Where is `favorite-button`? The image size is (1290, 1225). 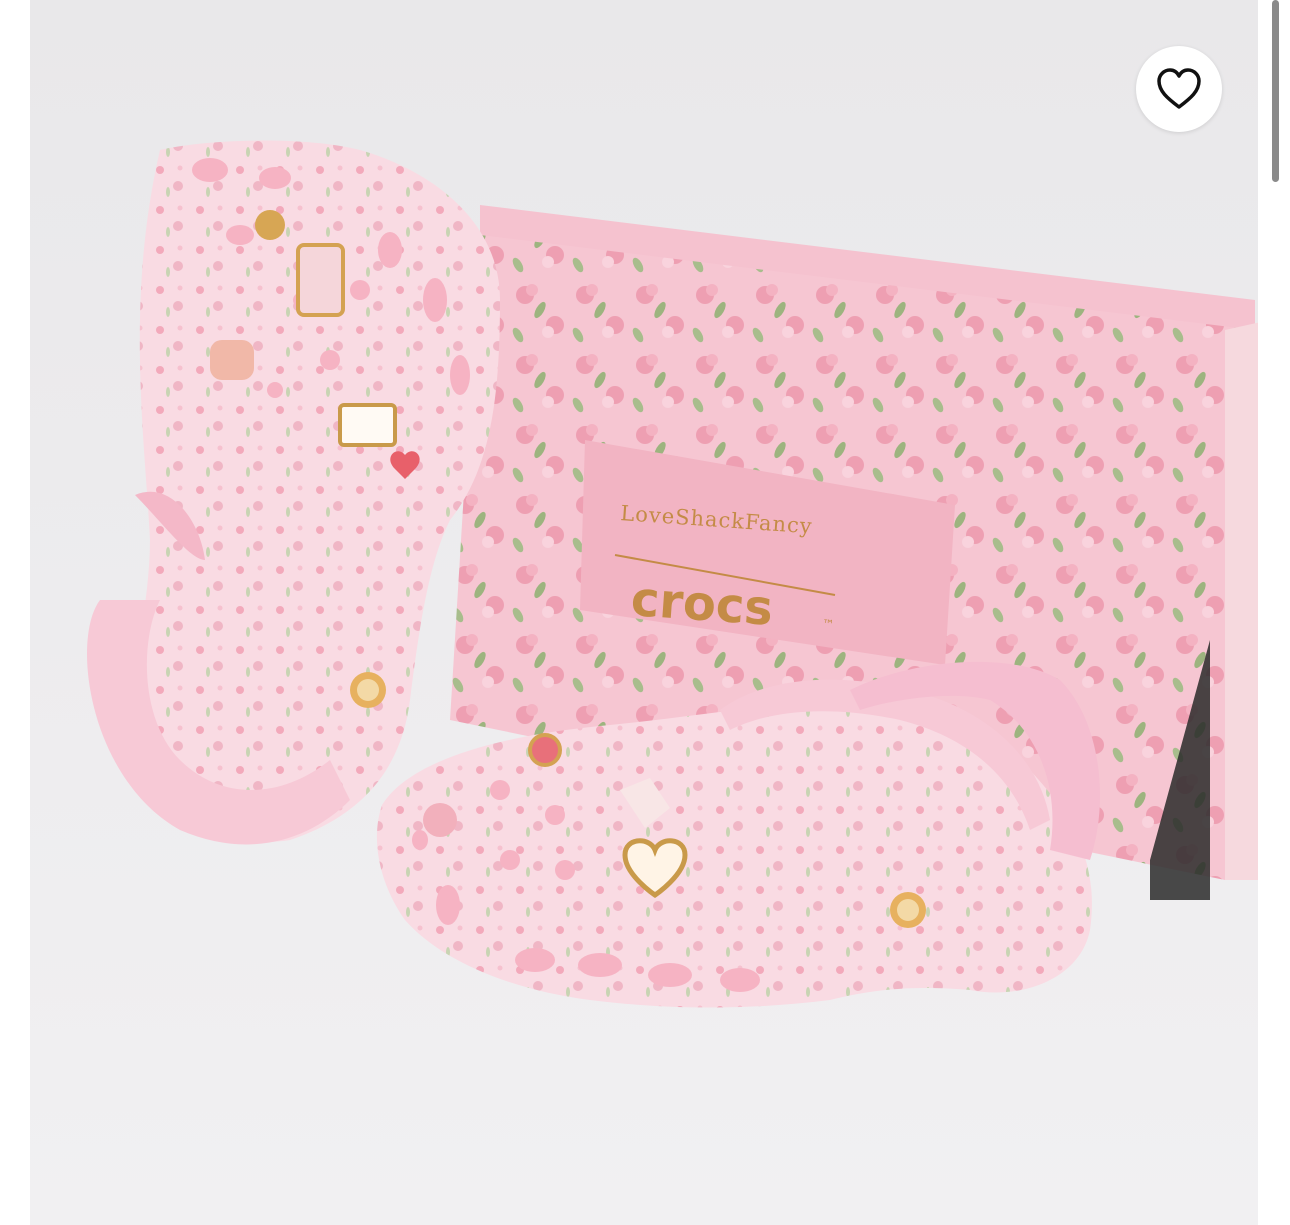
favorite-button is located at coordinates (1179, 89).